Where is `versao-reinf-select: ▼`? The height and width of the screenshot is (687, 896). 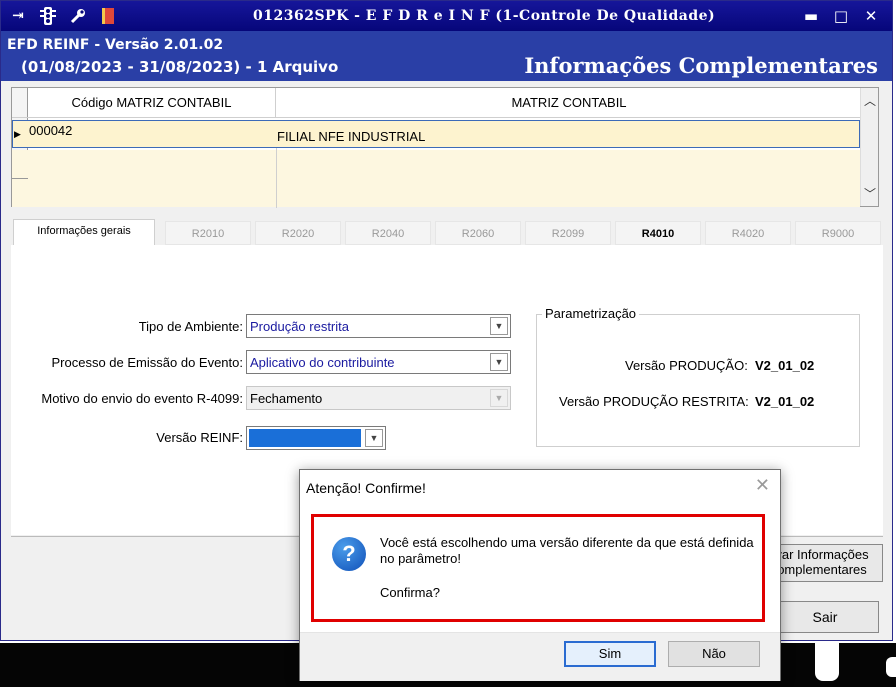 versao-reinf-select: ▼ is located at coordinates (316, 438).